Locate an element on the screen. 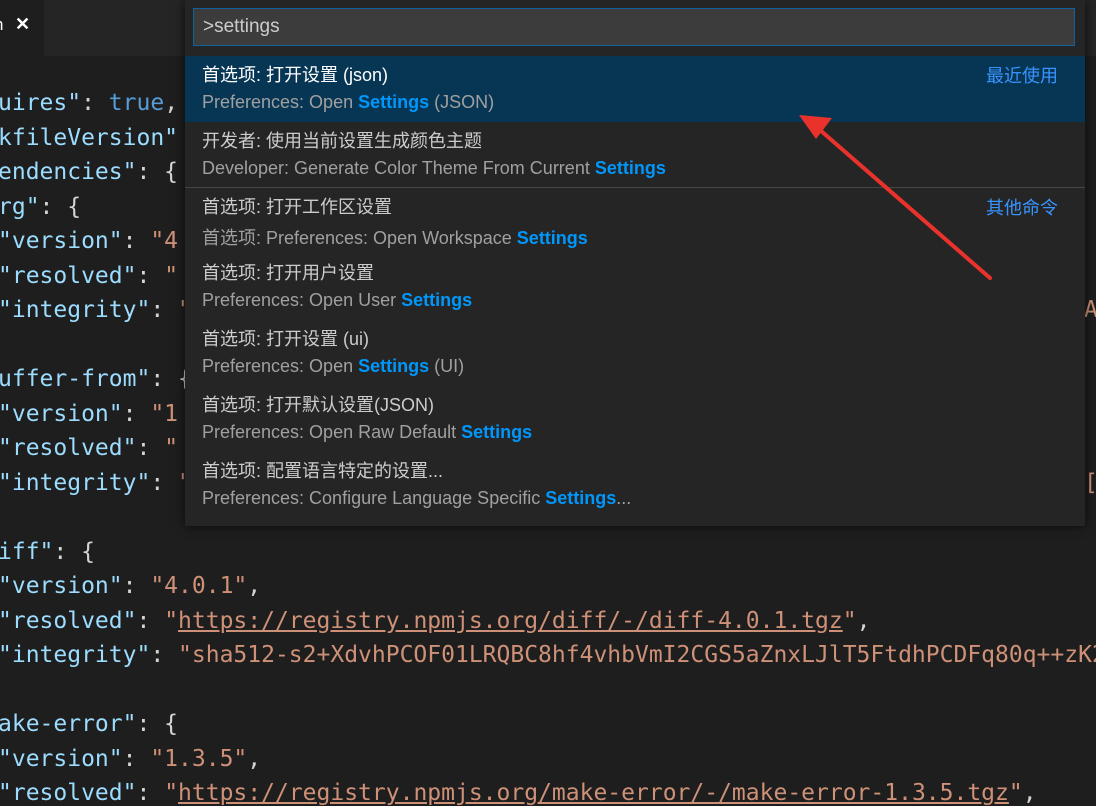  command-detail: Preferences: Open Settings (UI) is located at coordinates (333, 366).